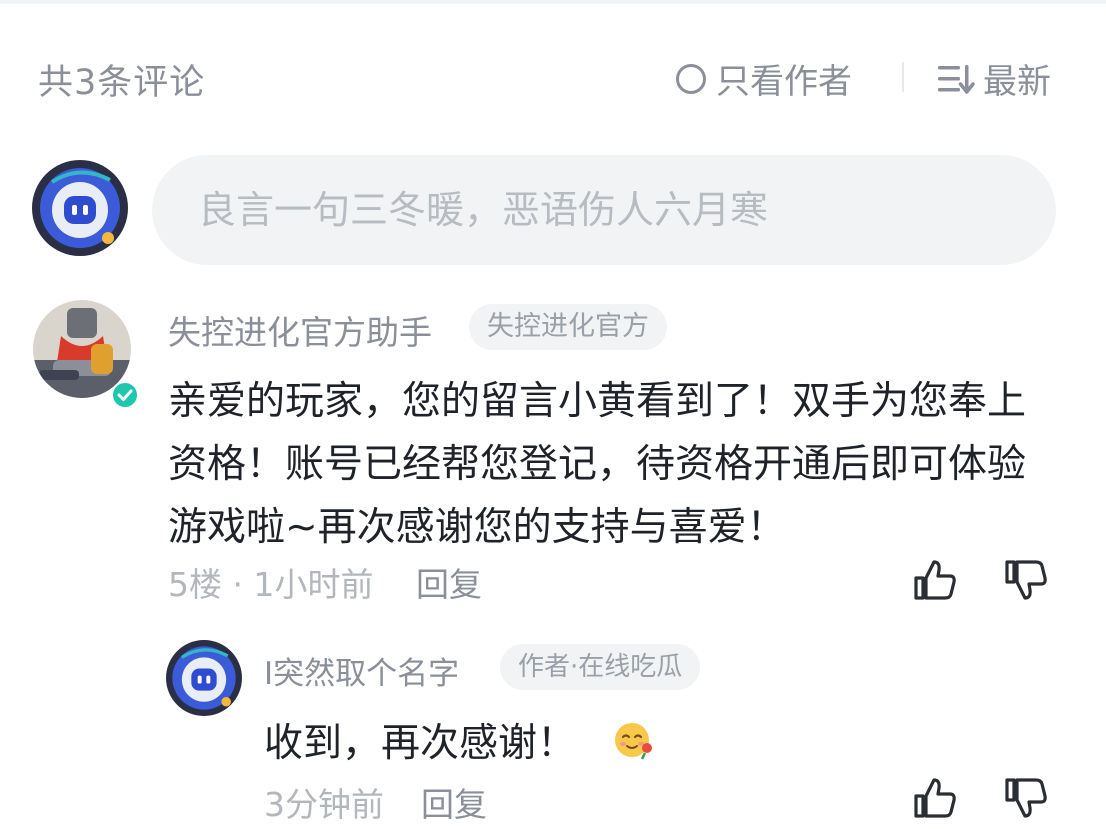  Describe the element at coordinates (604, 210) in the screenshot. I see `comment-input` at that location.